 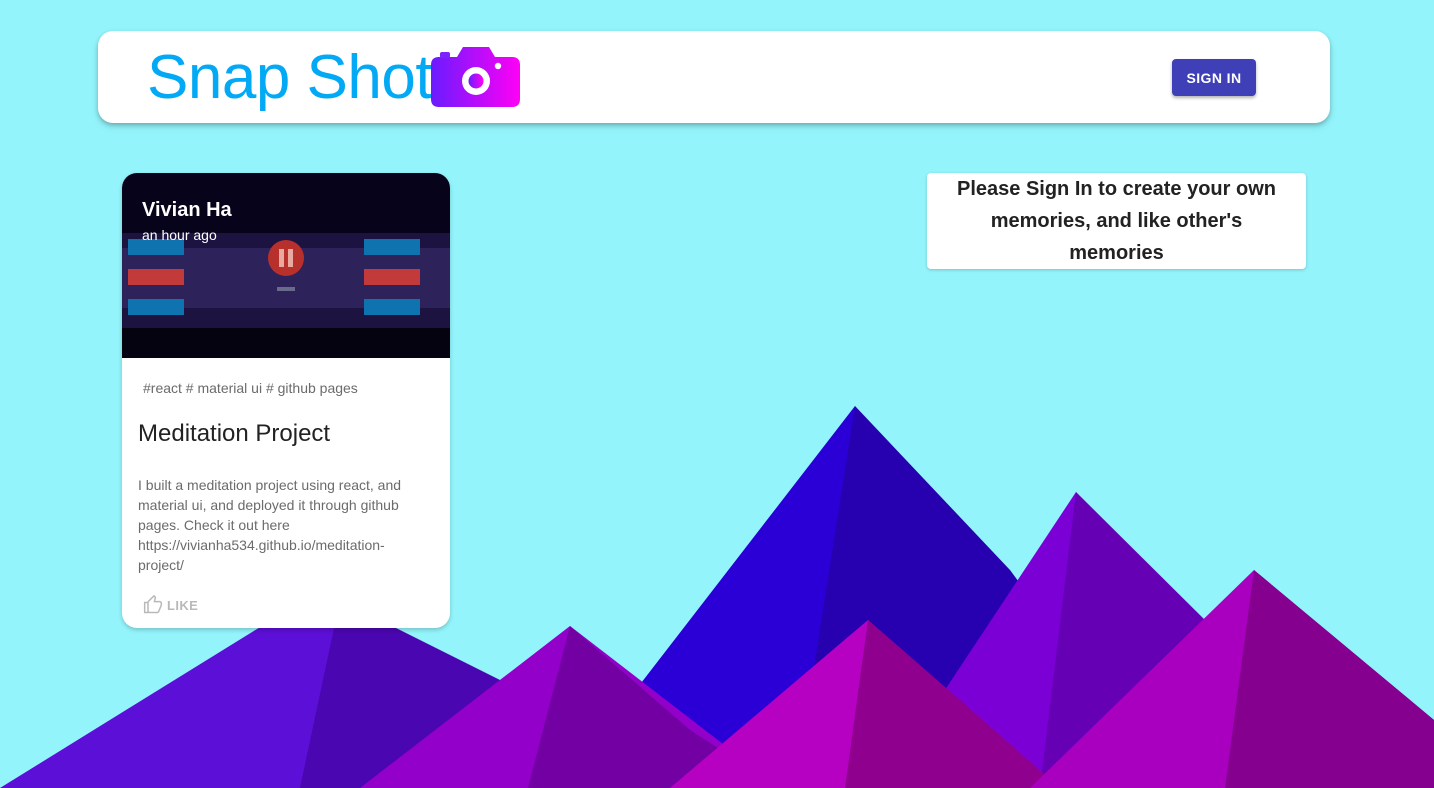 What do you see at coordinates (290, 77) in the screenshot?
I see `app-title: Snap Shot` at bounding box center [290, 77].